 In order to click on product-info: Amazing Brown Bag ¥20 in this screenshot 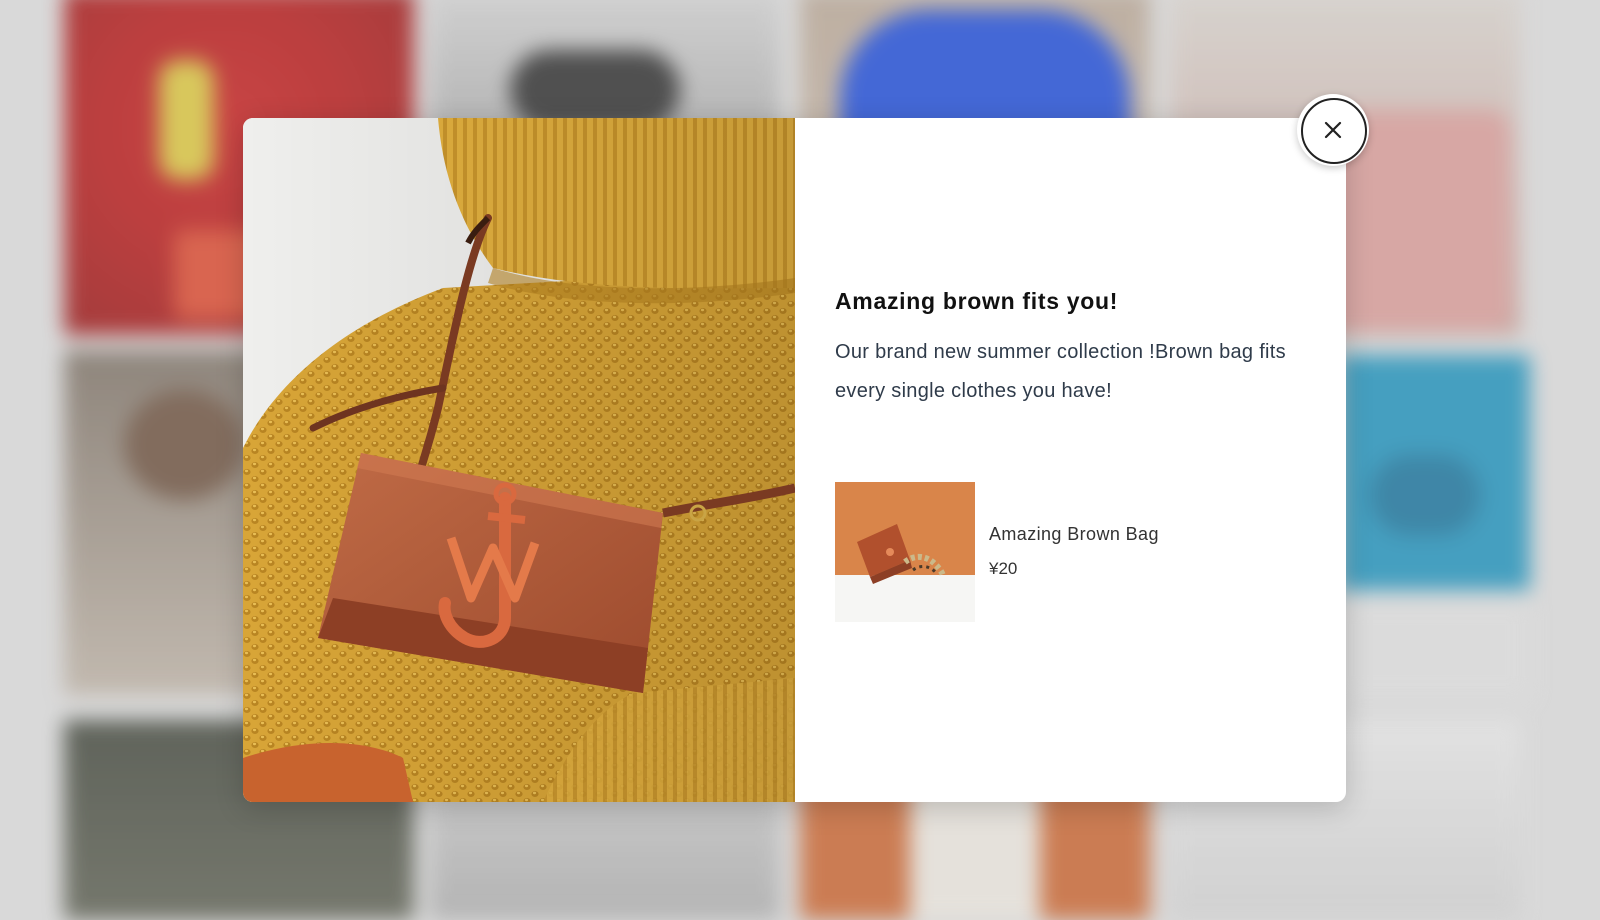, I will do `click(1074, 551)`.